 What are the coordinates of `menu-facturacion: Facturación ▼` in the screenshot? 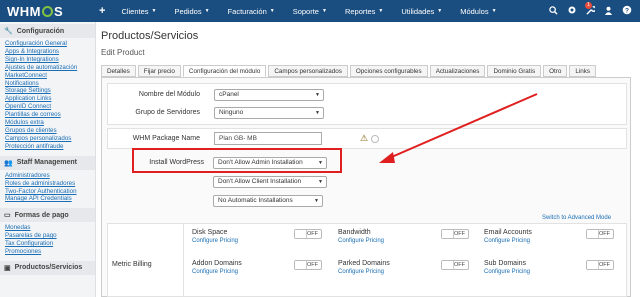 It's located at (251, 11).